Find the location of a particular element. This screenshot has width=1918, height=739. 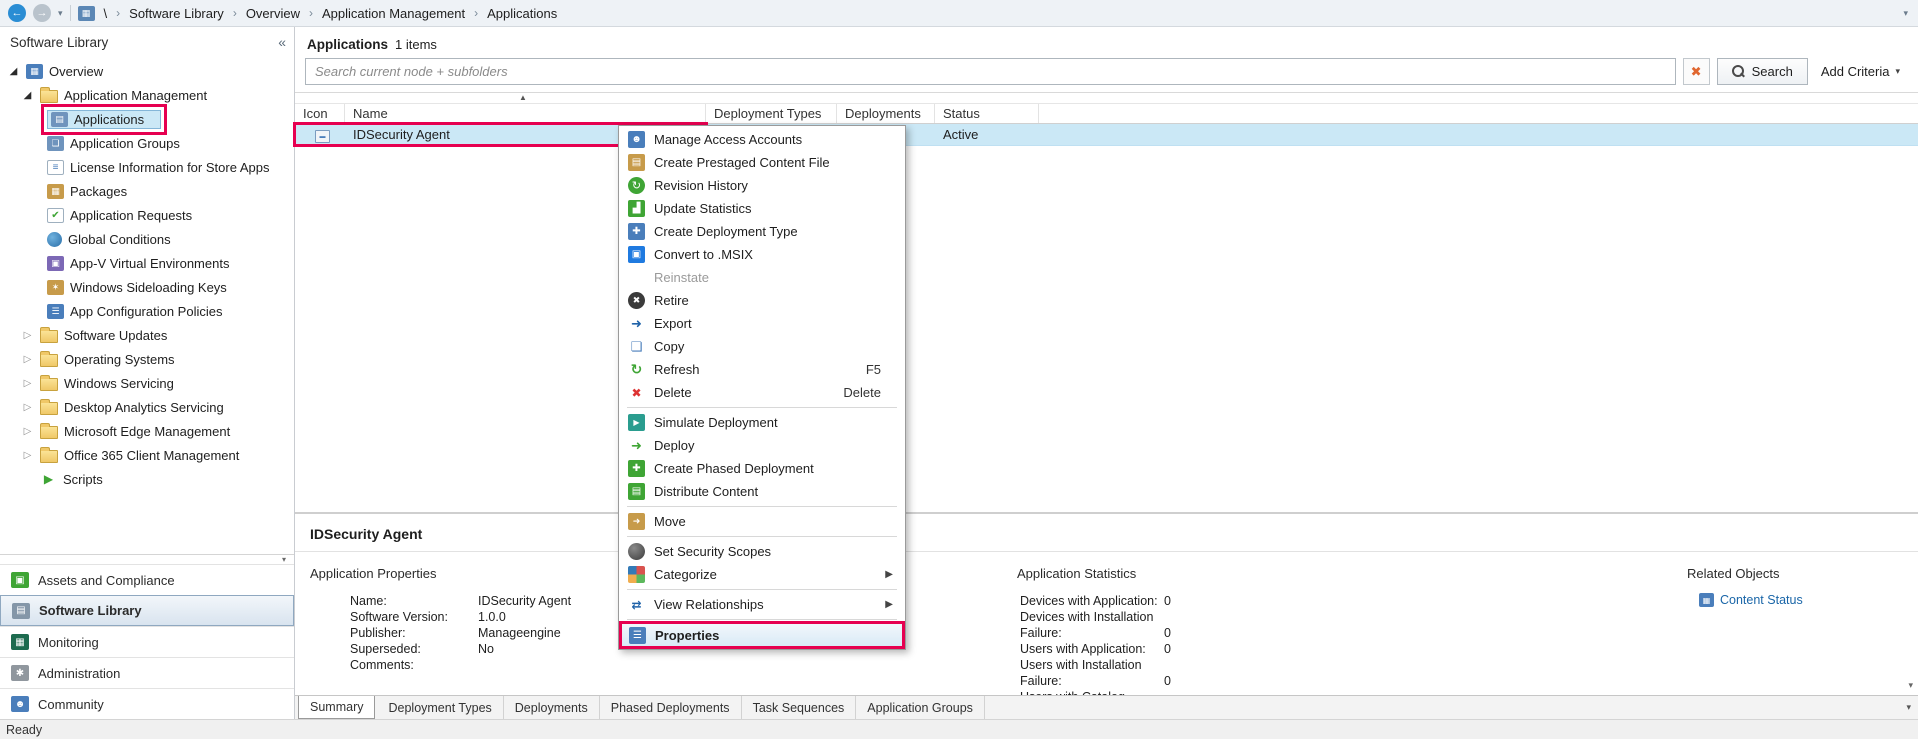

breadcrumb-overview: Overview is located at coordinates (273, 13).